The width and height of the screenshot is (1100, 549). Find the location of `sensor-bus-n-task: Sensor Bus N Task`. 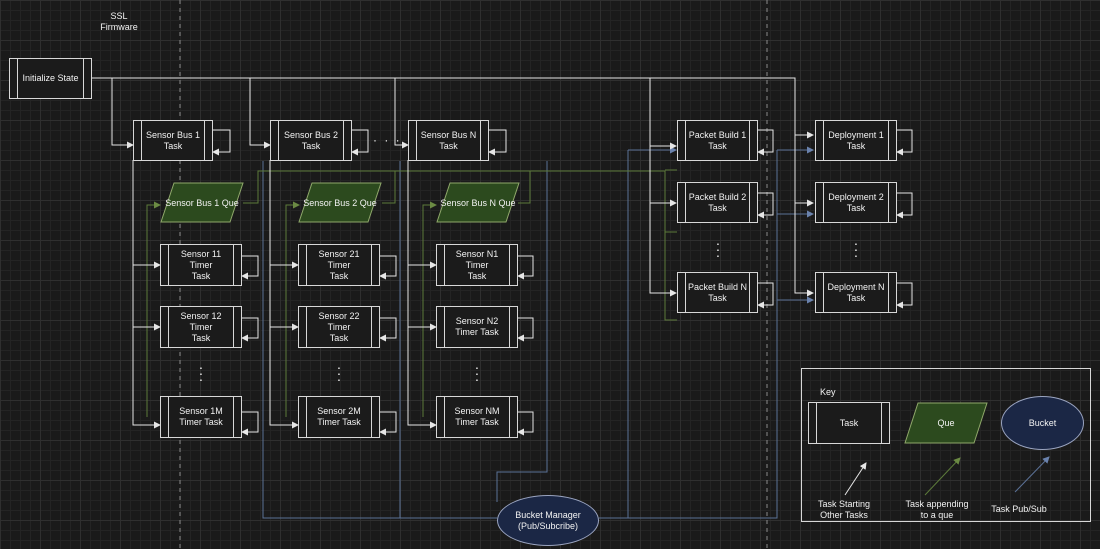

sensor-bus-n-task: Sensor Bus N Task is located at coordinates (448, 140).